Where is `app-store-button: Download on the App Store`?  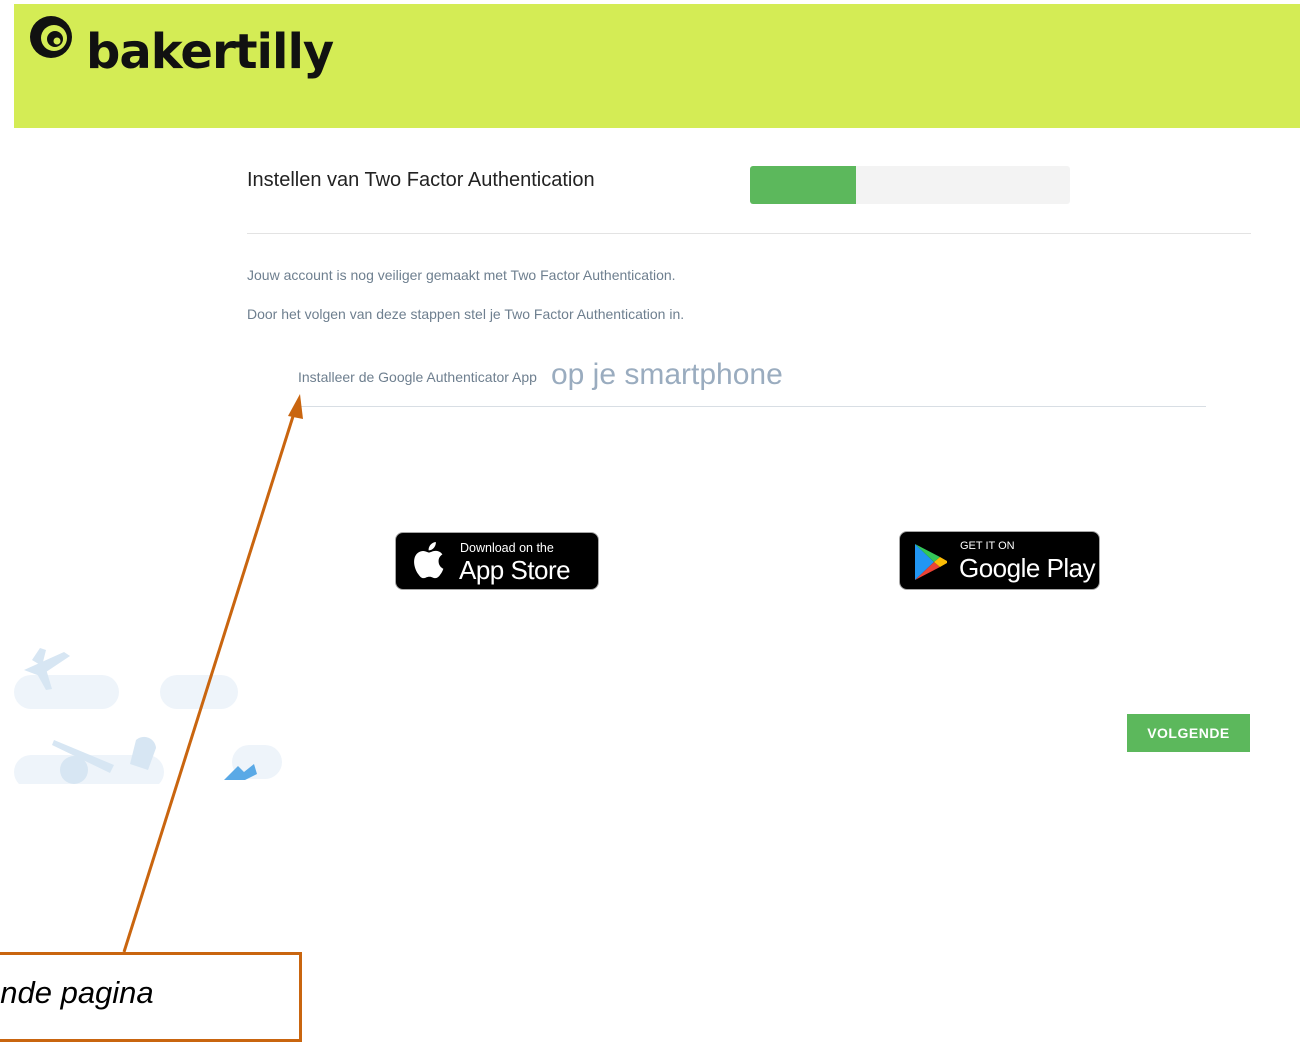 app-store-button: Download on the App Store is located at coordinates (497, 561).